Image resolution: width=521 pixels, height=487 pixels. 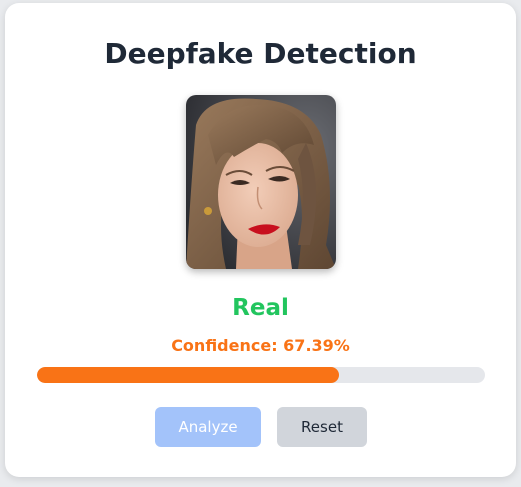 I want to click on confidence-text: Confidence: 67.39%, so click(x=260, y=345).